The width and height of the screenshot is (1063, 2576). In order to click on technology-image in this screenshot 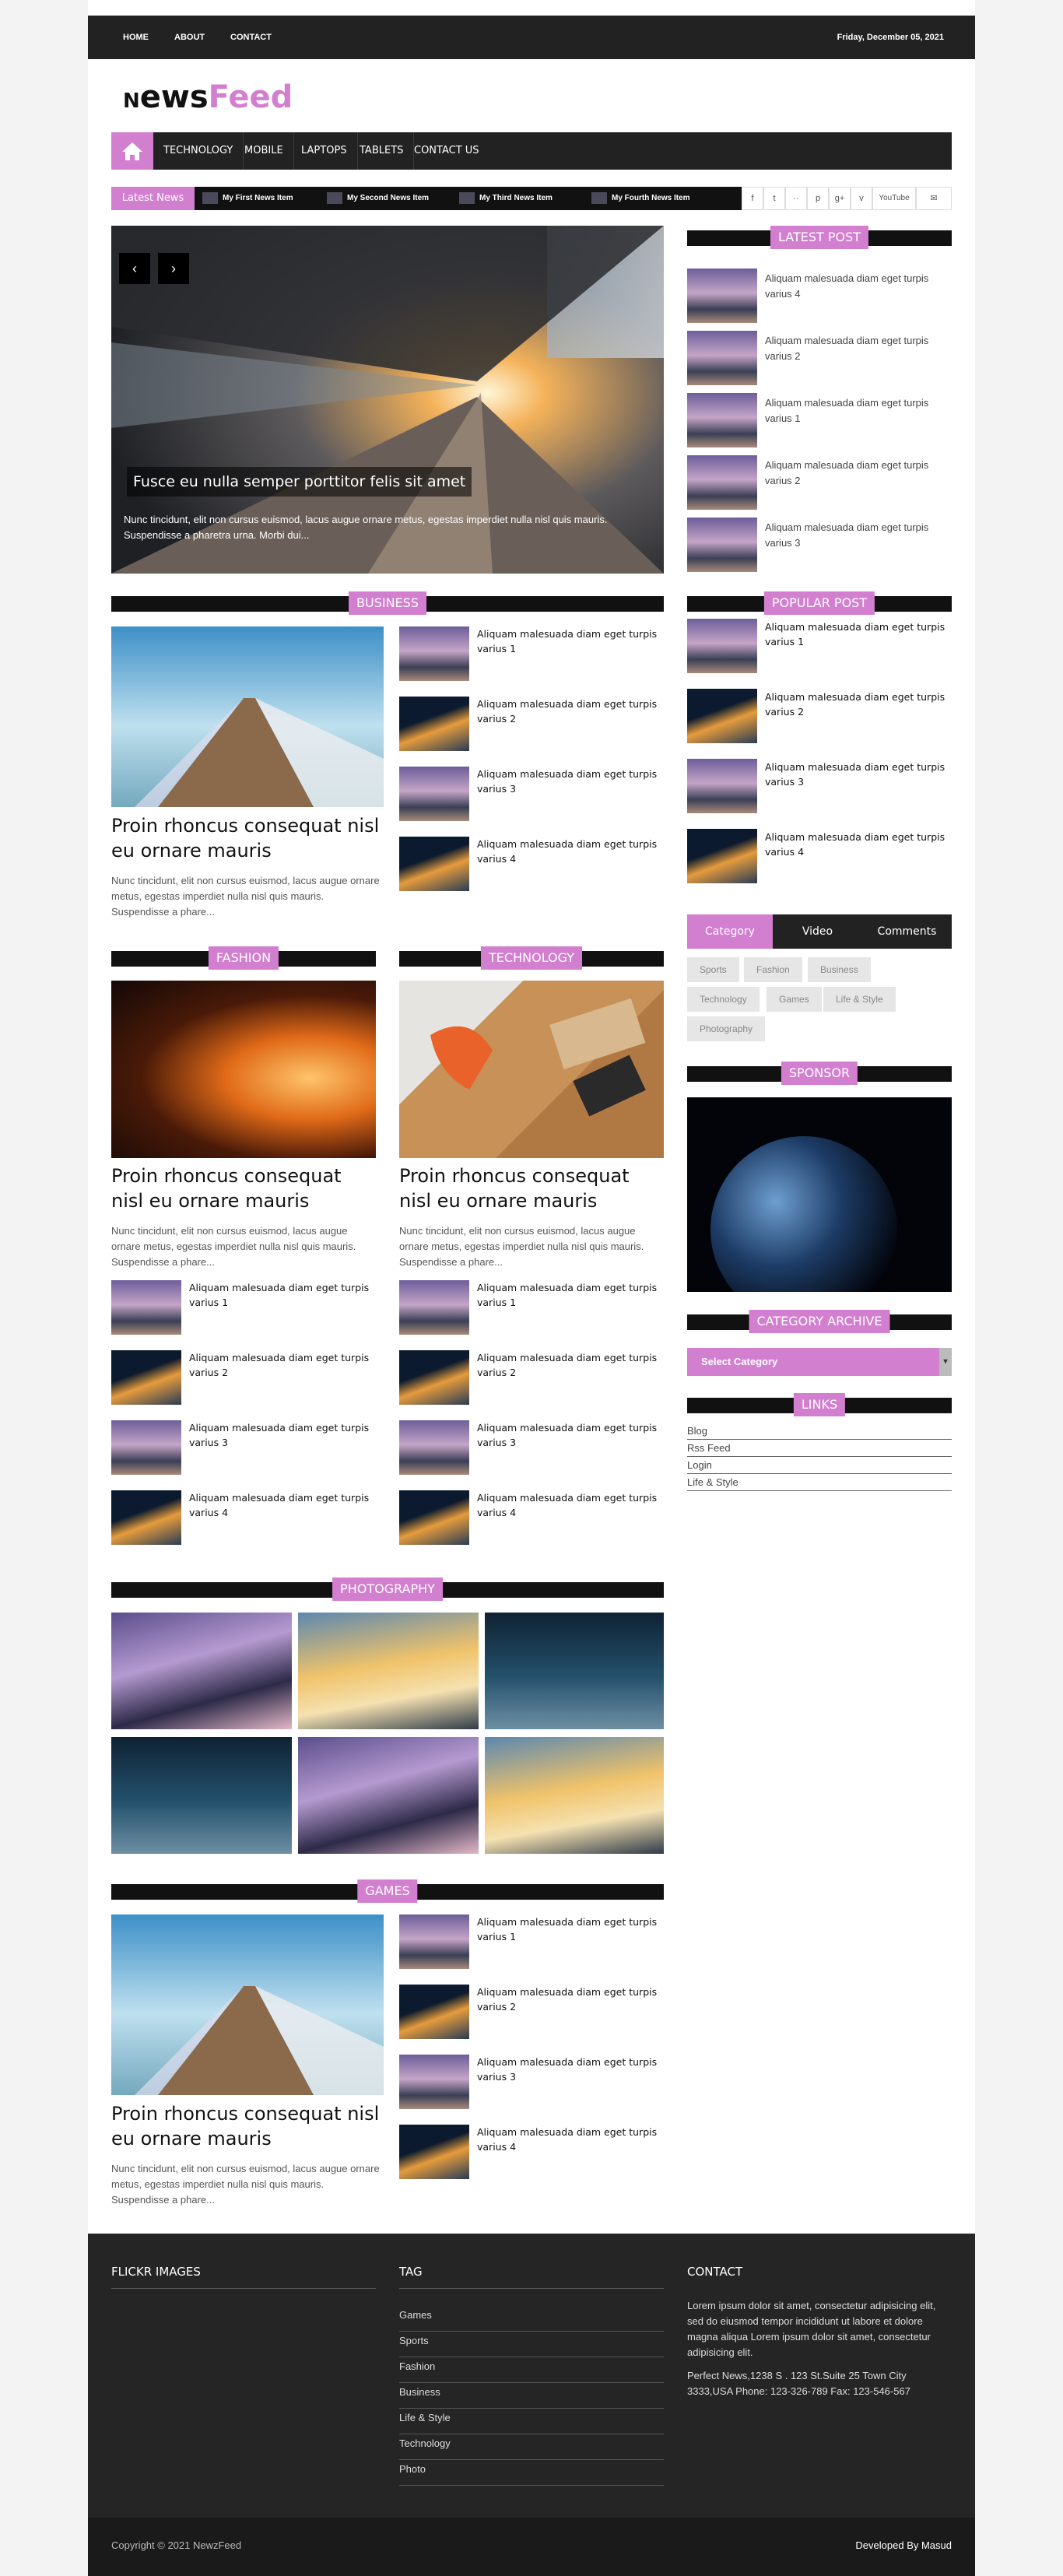, I will do `click(531, 1070)`.